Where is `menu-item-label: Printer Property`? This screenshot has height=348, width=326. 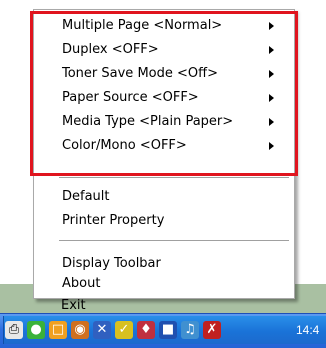
menu-item-label: Printer Property is located at coordinates (113, 220).